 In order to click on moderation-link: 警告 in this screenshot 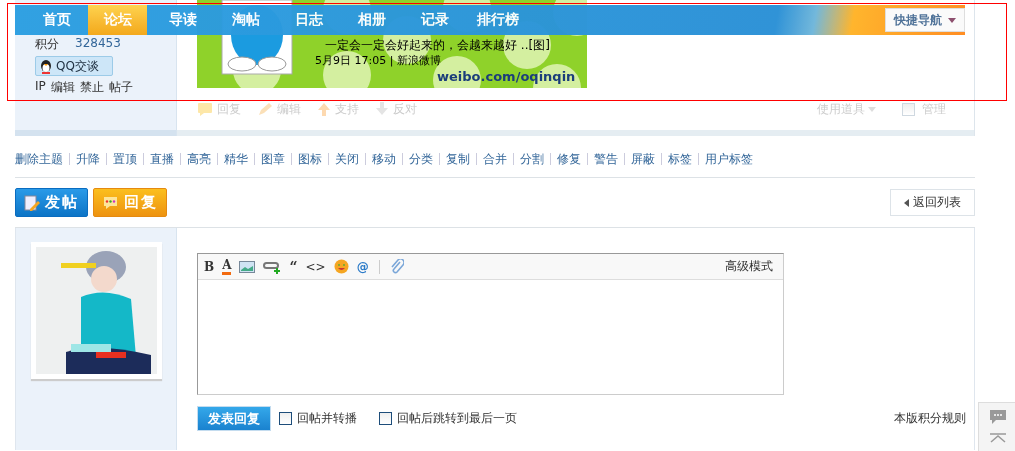, I will do `click(605, 158)`.